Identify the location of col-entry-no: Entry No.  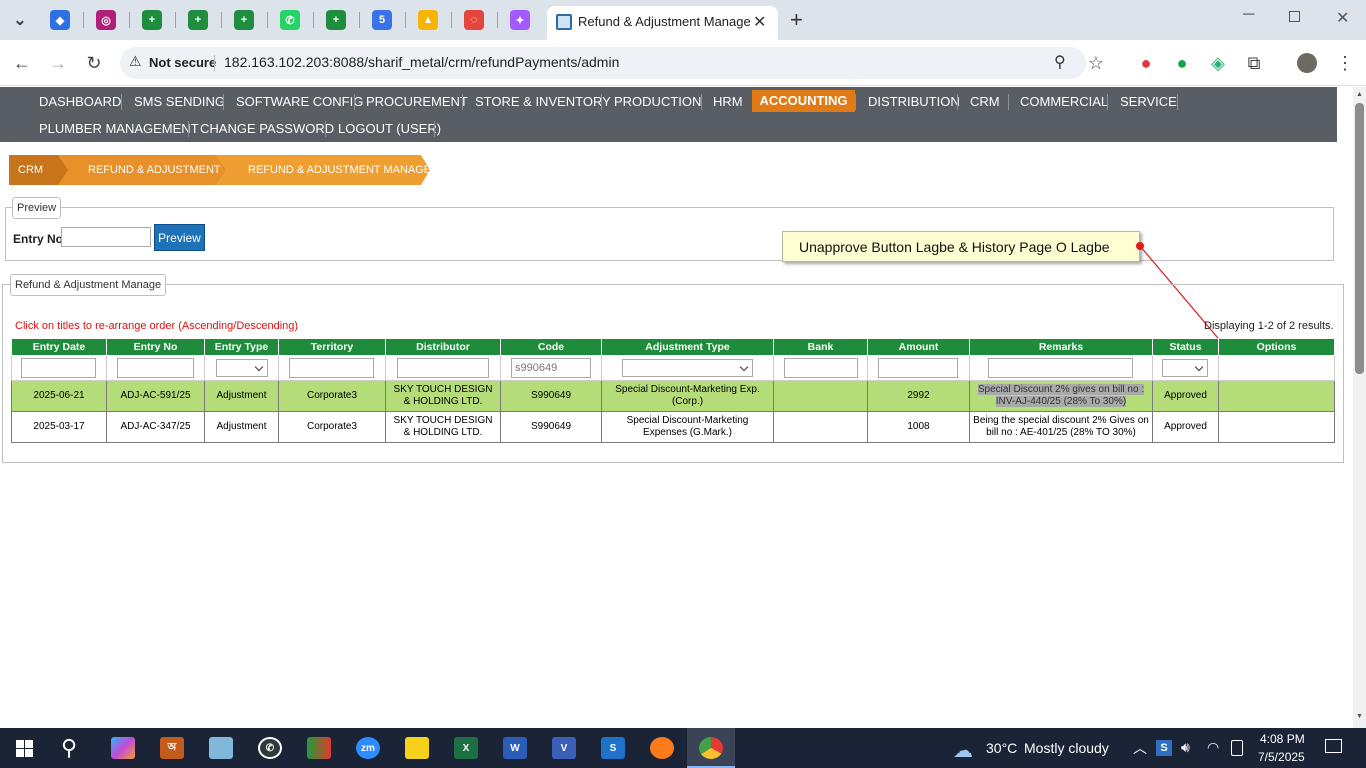
(155, 347).